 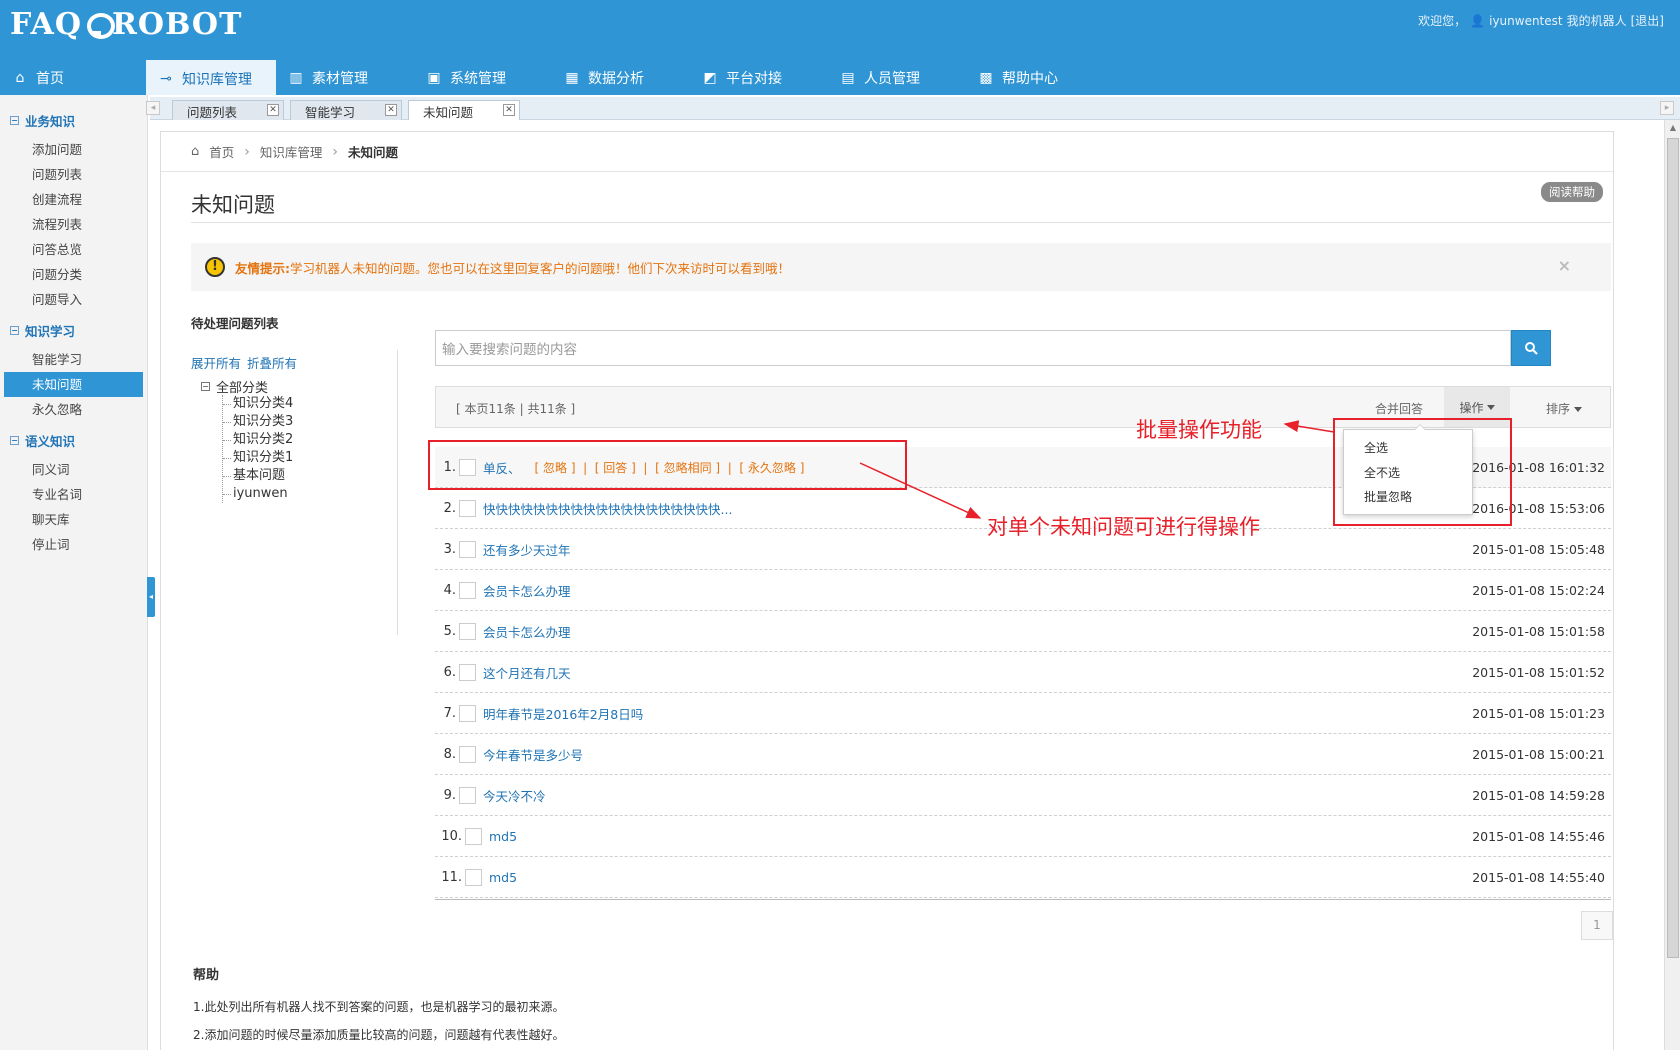 What do you see at coordinates (901, 222) in the screenshot?
I see `divider` at bounding box center [901, 222].